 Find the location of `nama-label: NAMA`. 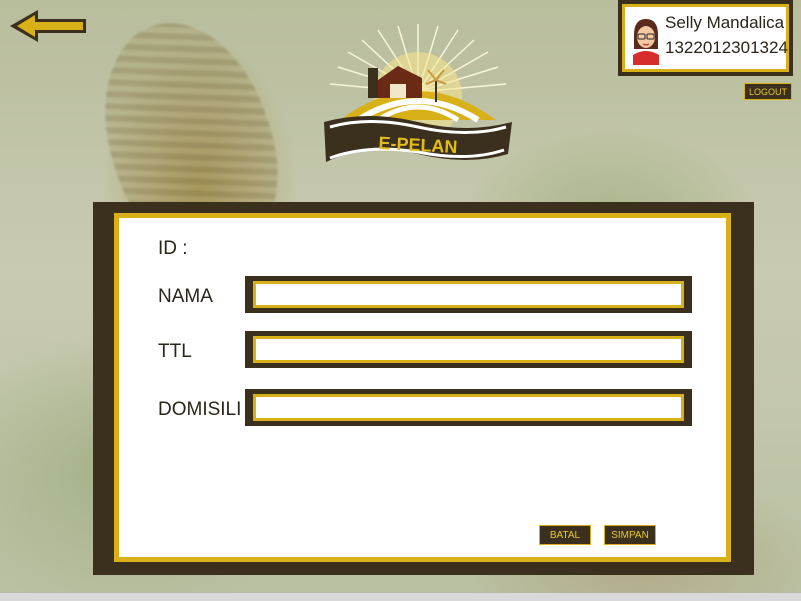

nama-label: NAMA is located at coordinates (185, 296).